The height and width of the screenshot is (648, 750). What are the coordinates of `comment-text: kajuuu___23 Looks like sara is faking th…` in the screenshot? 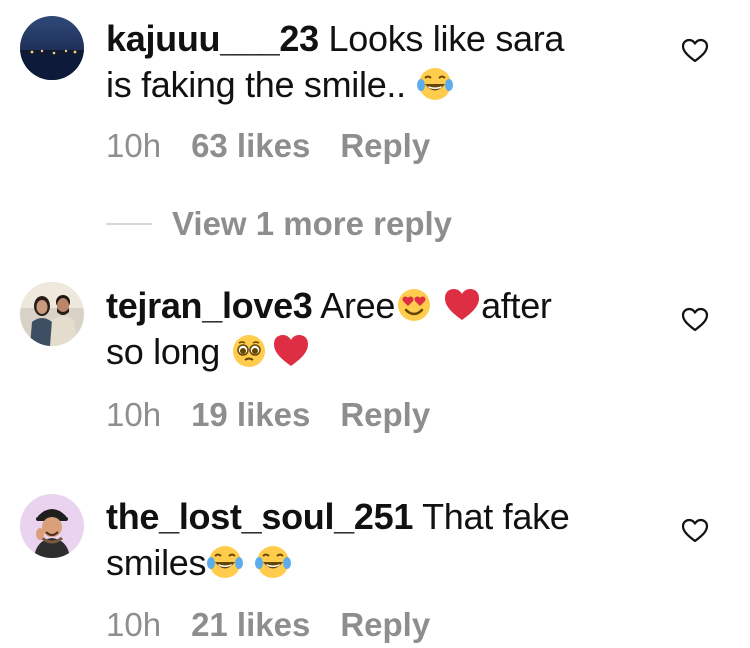 It's located at (386, 62).